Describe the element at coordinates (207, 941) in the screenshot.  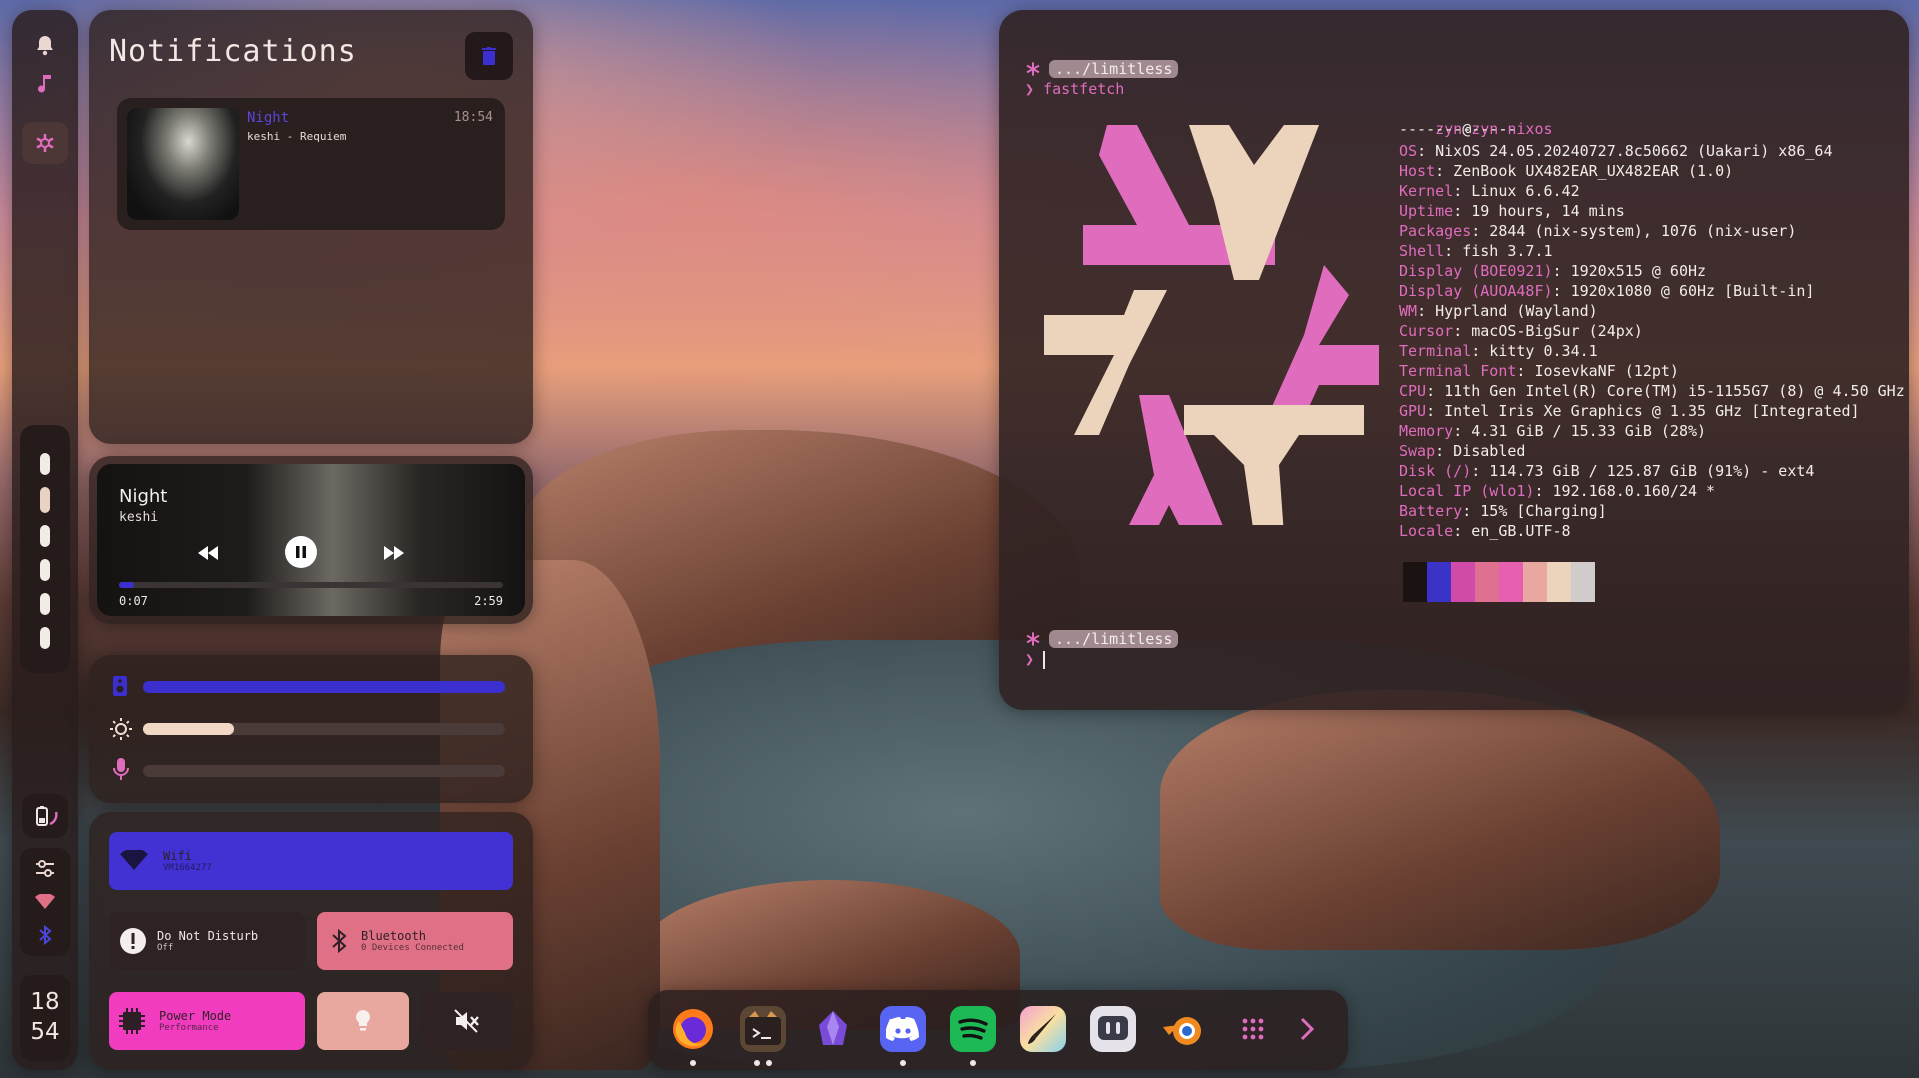
I see `do-not-disturb-toggle: Do Not Disturb Off` at that location.